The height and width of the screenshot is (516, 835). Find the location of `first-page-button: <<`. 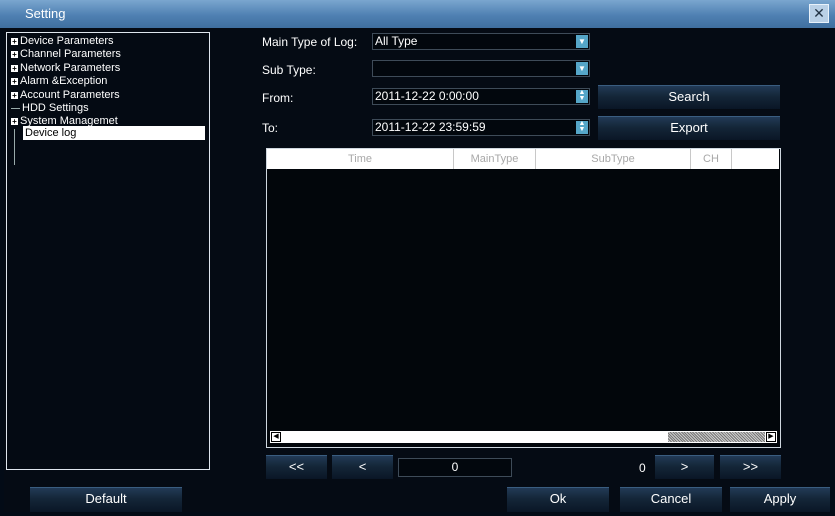

first-page-button: << is located at coordinates (296, 467).